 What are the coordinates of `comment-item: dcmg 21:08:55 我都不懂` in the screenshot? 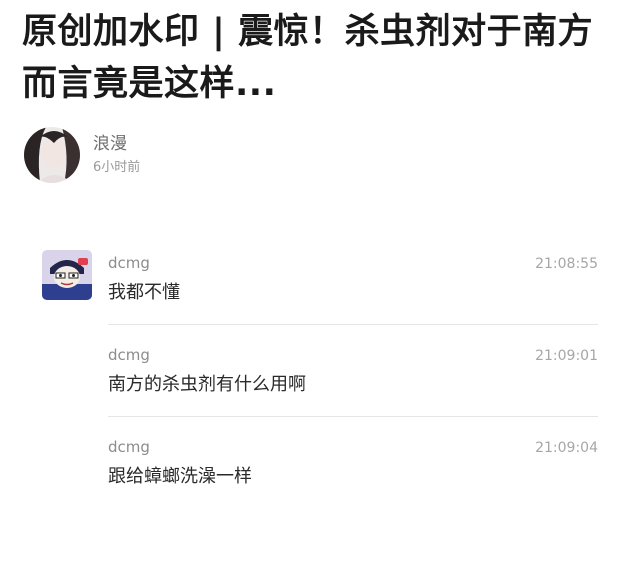 It's located at (320, 276).